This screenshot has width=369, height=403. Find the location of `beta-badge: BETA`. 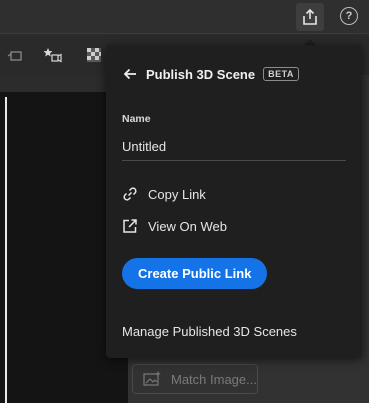

beta-badge: BETA is located at coordinates (281, 74).